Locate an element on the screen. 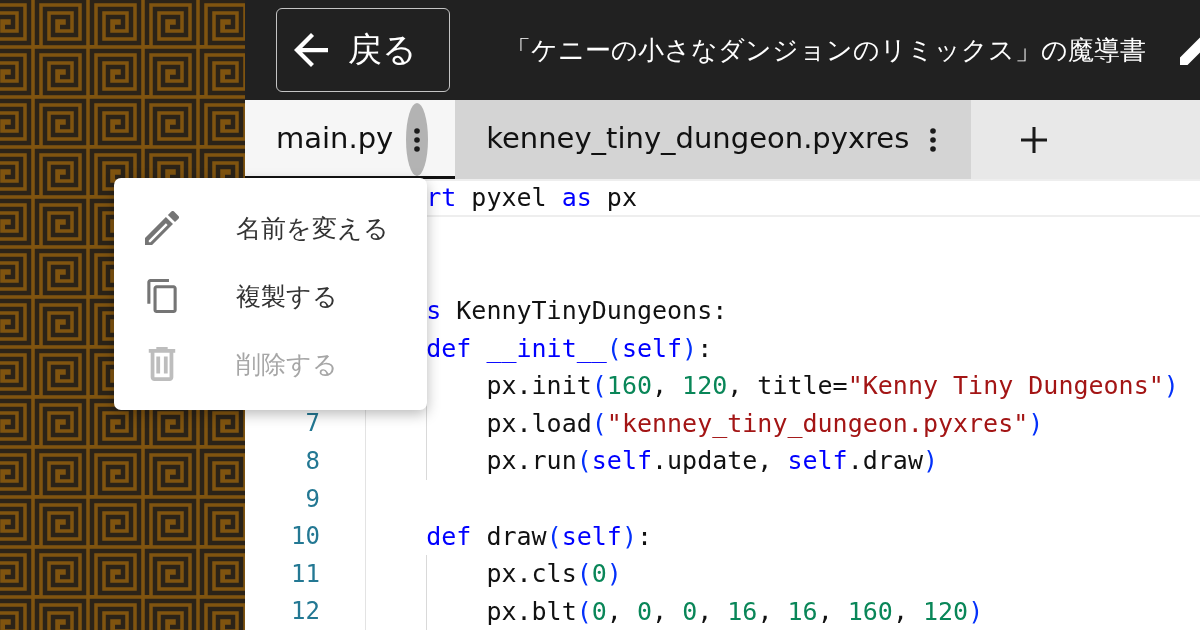 This screenshot has width=1200, height=630. copy-icon is located at coordinates (162, 296).